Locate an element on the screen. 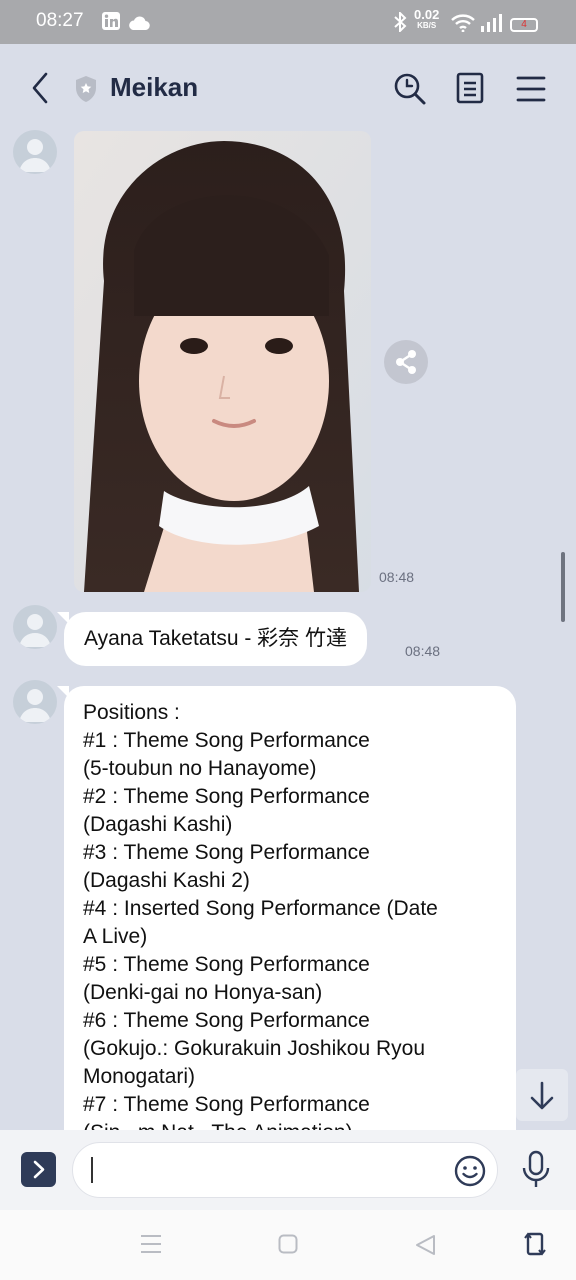  microphone-icon is located at coordinates (536, 1172).